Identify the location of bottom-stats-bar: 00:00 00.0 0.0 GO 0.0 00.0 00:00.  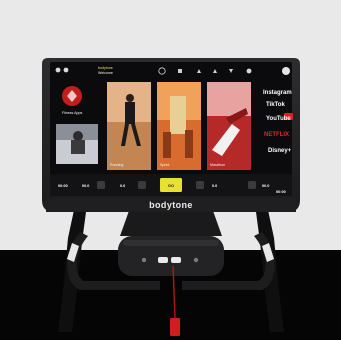
(171, 185).